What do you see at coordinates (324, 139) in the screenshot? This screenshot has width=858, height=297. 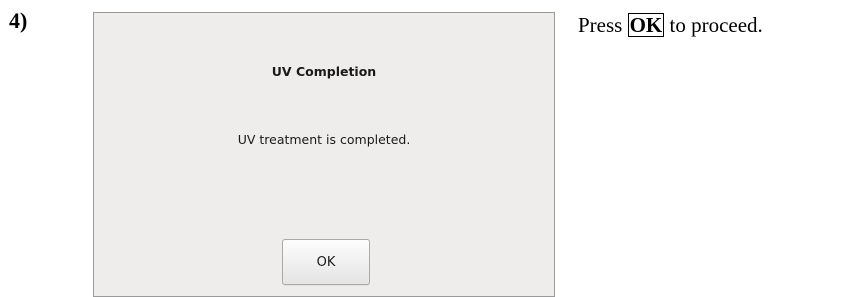 I see `dialog-message: UV treatment is completed.` at bounding box center [324, 139].